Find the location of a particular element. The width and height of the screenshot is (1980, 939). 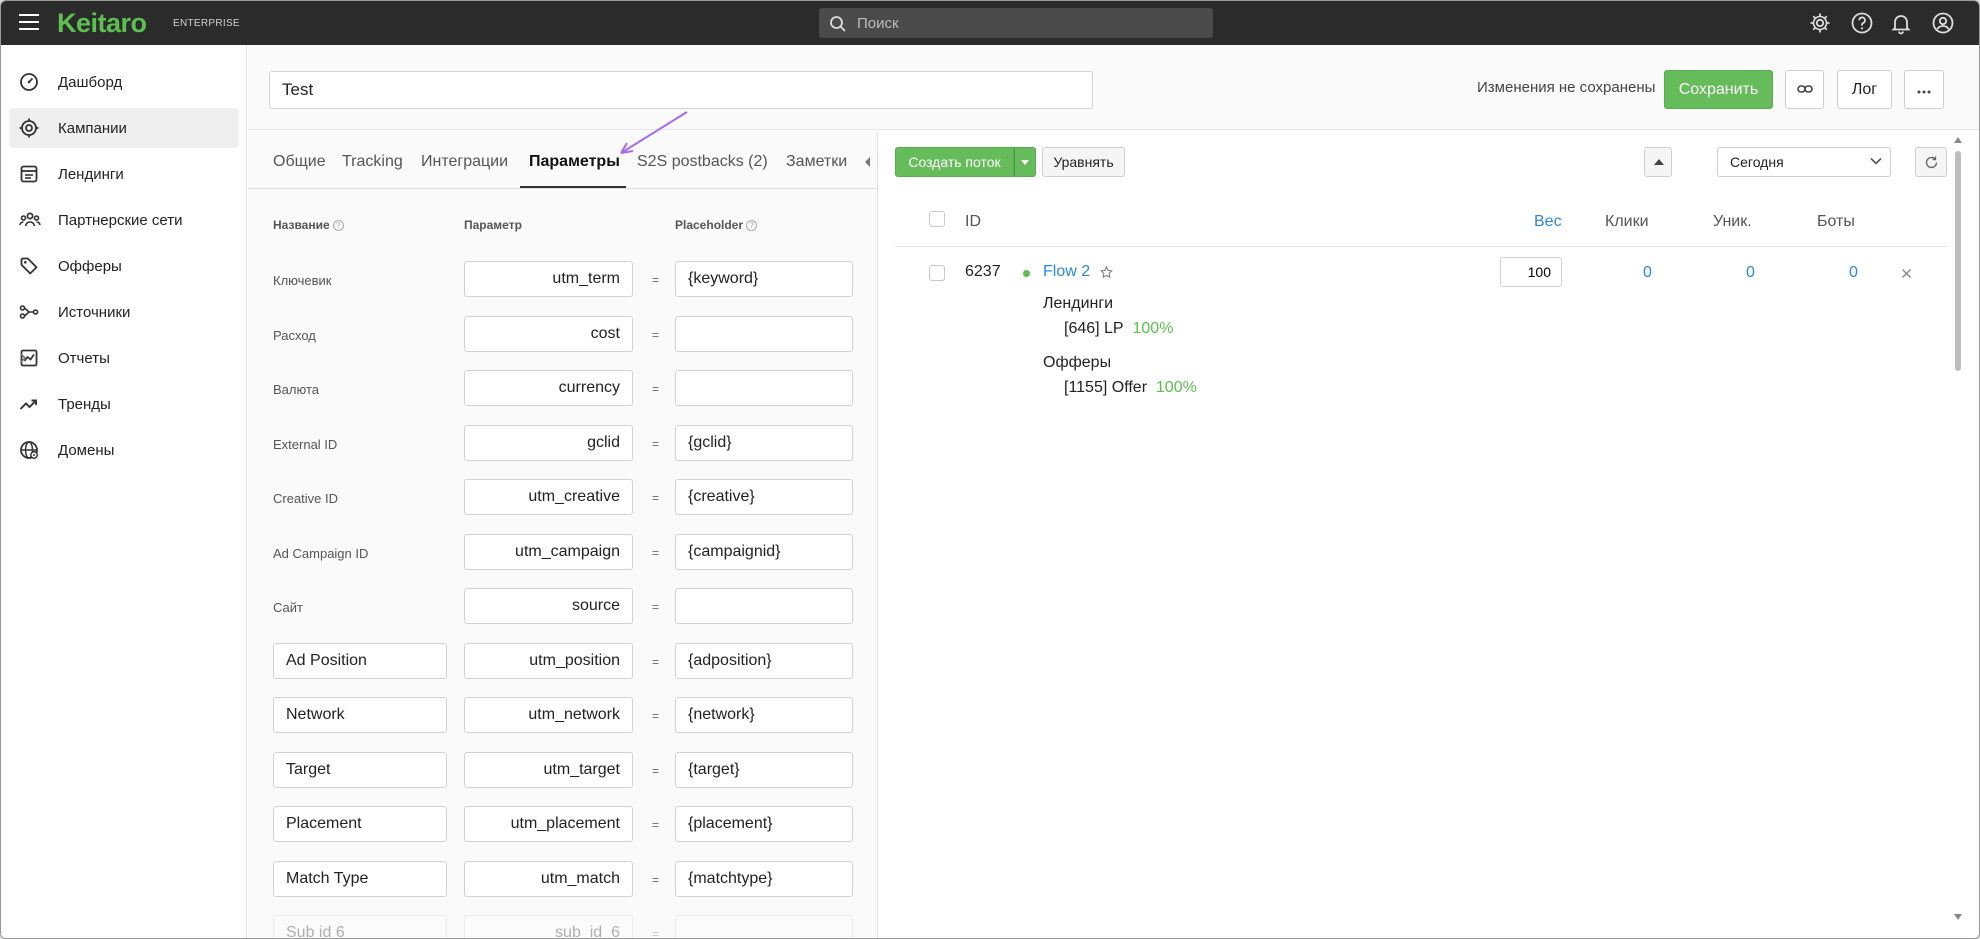

save-button: Сохранить is located at coordinates (1718, 89).